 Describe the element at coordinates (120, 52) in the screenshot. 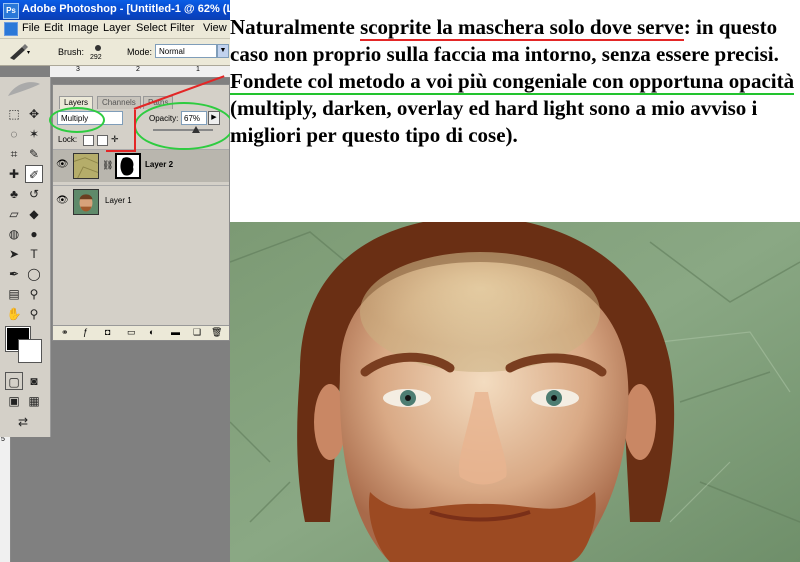

I see `options-bar: Brush: 292 Mode: Normal ▼` at that location.